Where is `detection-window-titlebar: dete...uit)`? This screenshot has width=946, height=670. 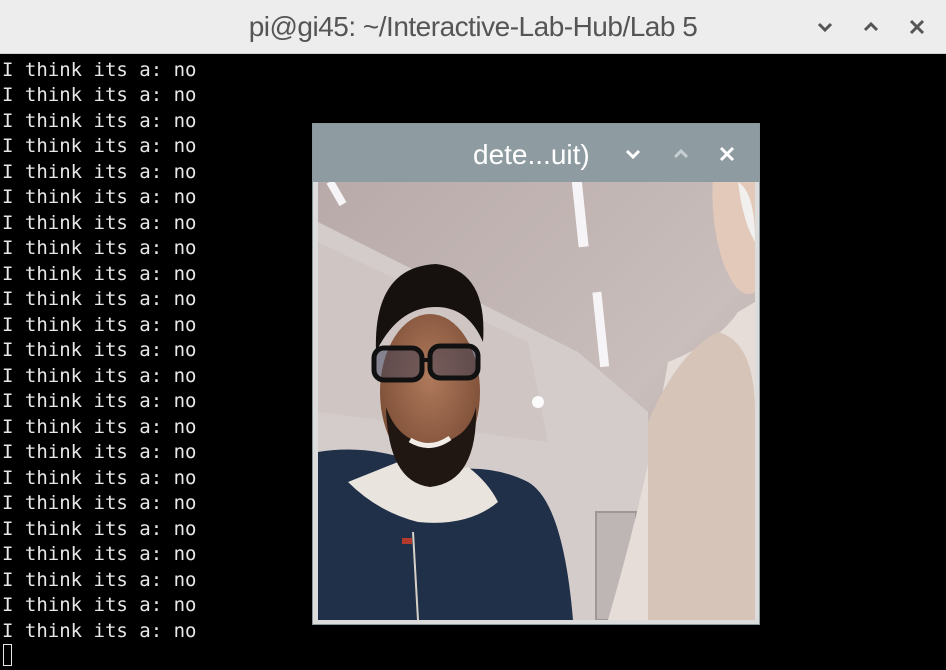 detection-window-titlebar: dete...uit) is located at coordinates (536, 153).